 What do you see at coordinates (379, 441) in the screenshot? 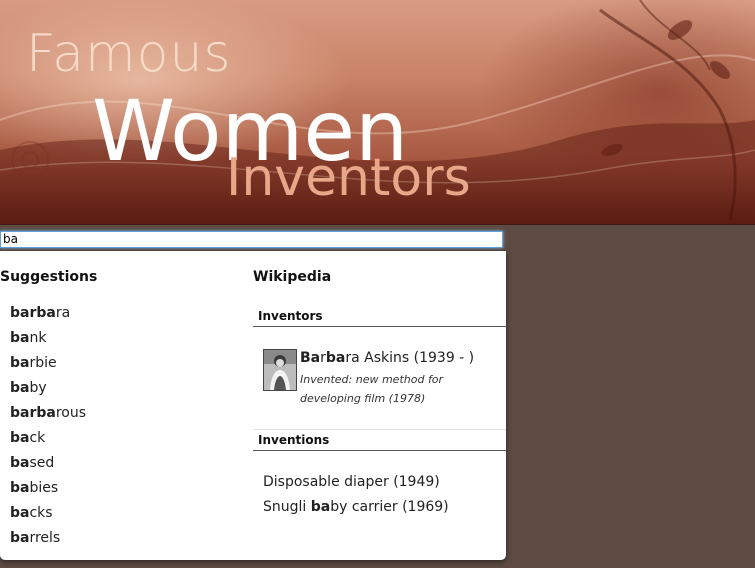
I see `inventions-section-heading: Inventions` at bounding box center [379, 441].